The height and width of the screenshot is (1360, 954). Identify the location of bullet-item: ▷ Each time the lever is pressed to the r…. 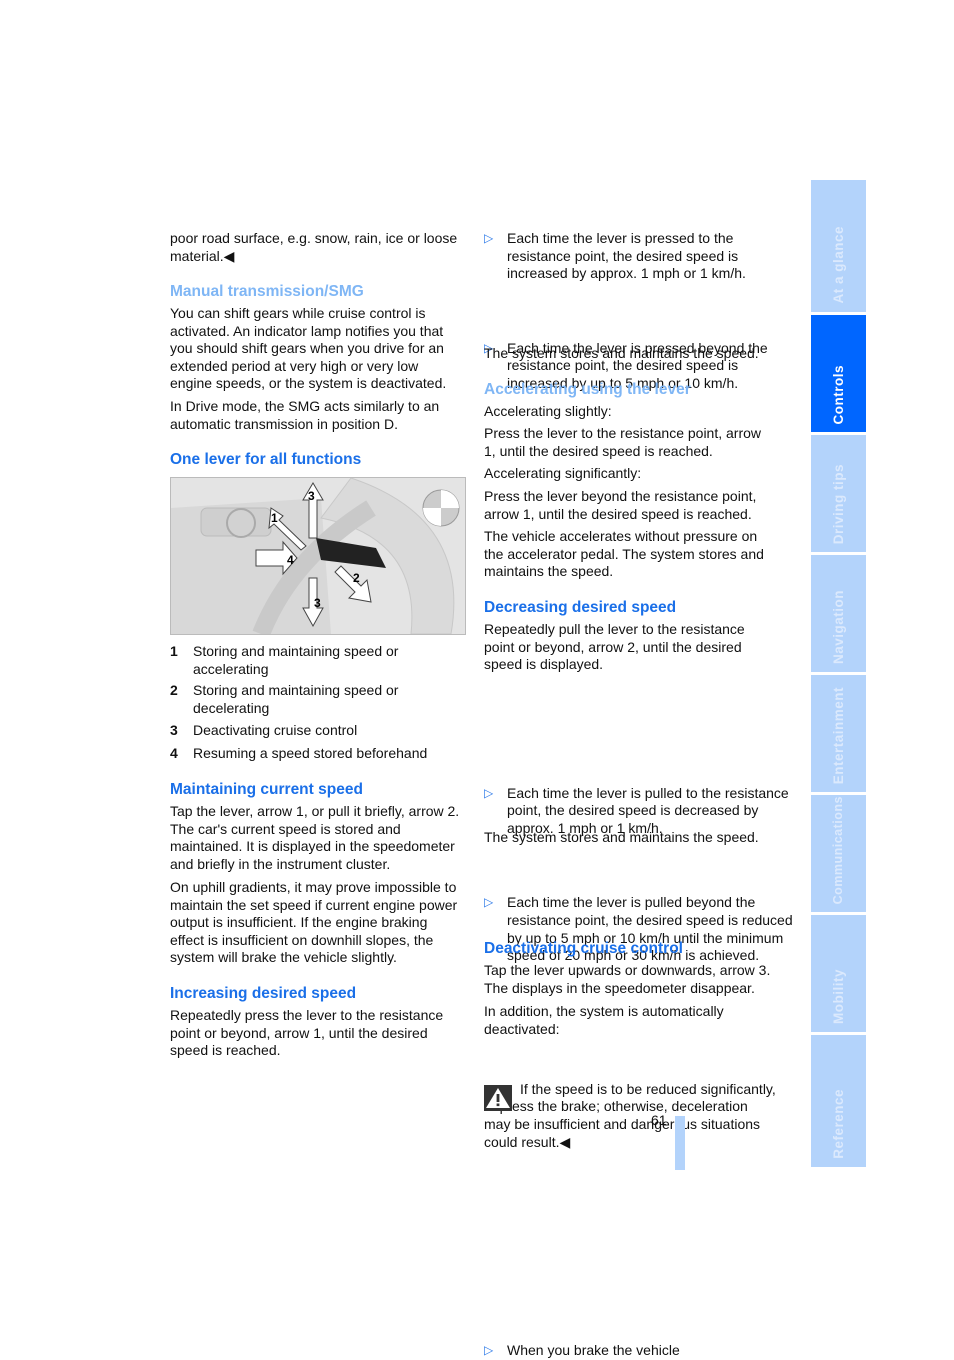
(641, 256).